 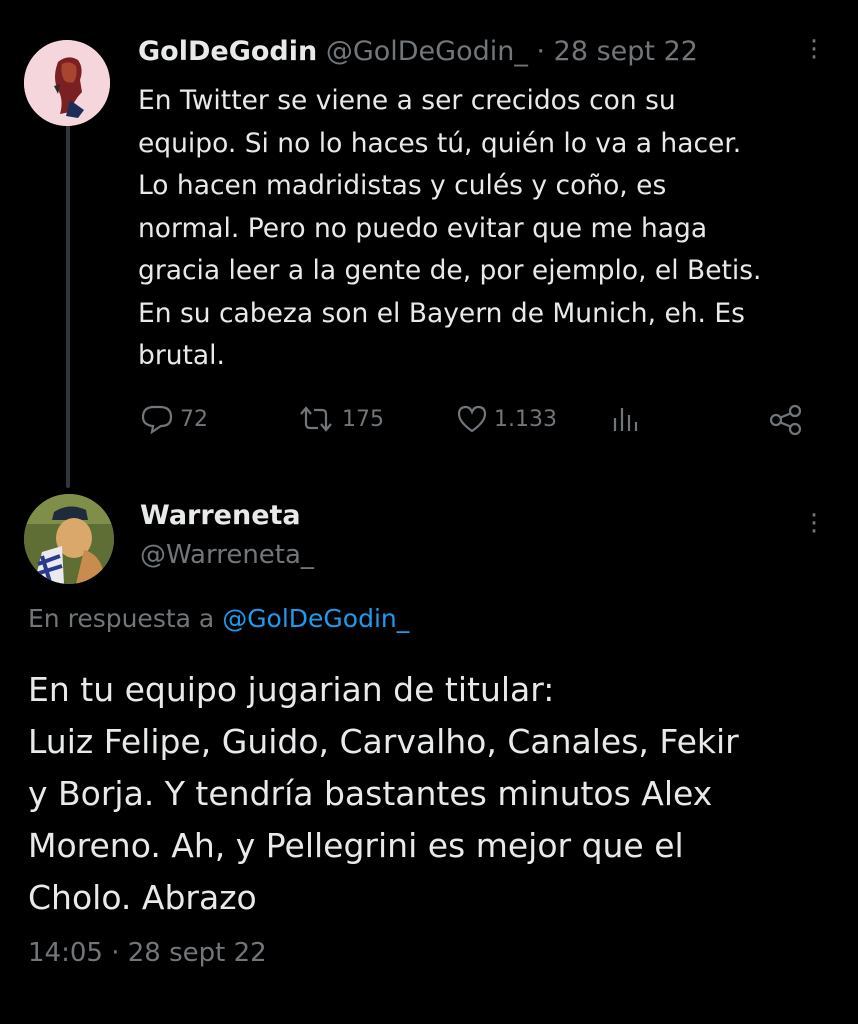 What do you see at coordinates (316, 419) in the screenshot?
I see `retweet-icon` at bounding box center [316, 419].